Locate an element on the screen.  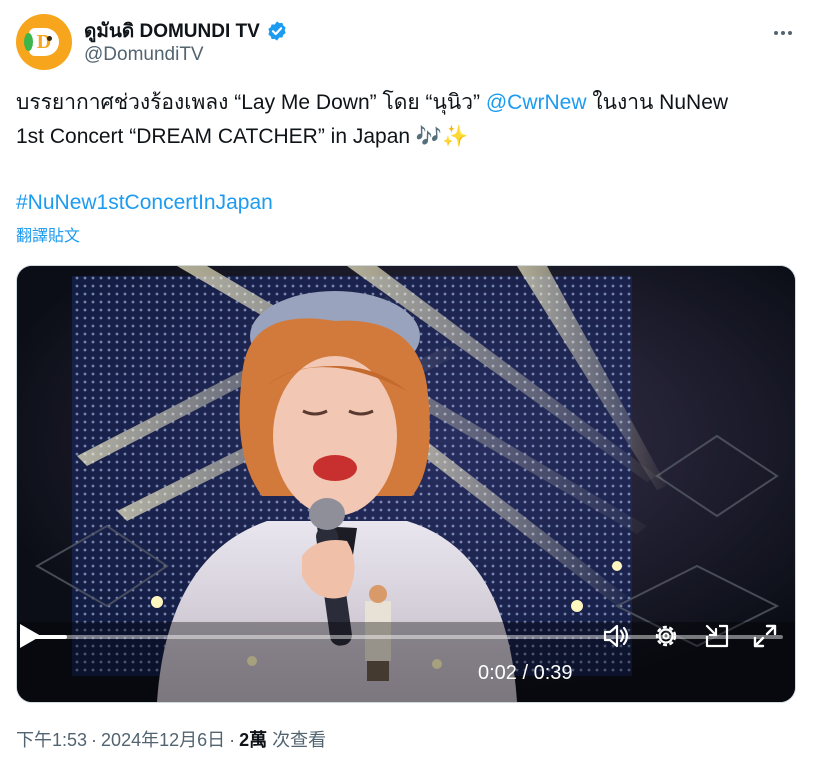
fullscreen-icon is located at coordinates (765, 636).